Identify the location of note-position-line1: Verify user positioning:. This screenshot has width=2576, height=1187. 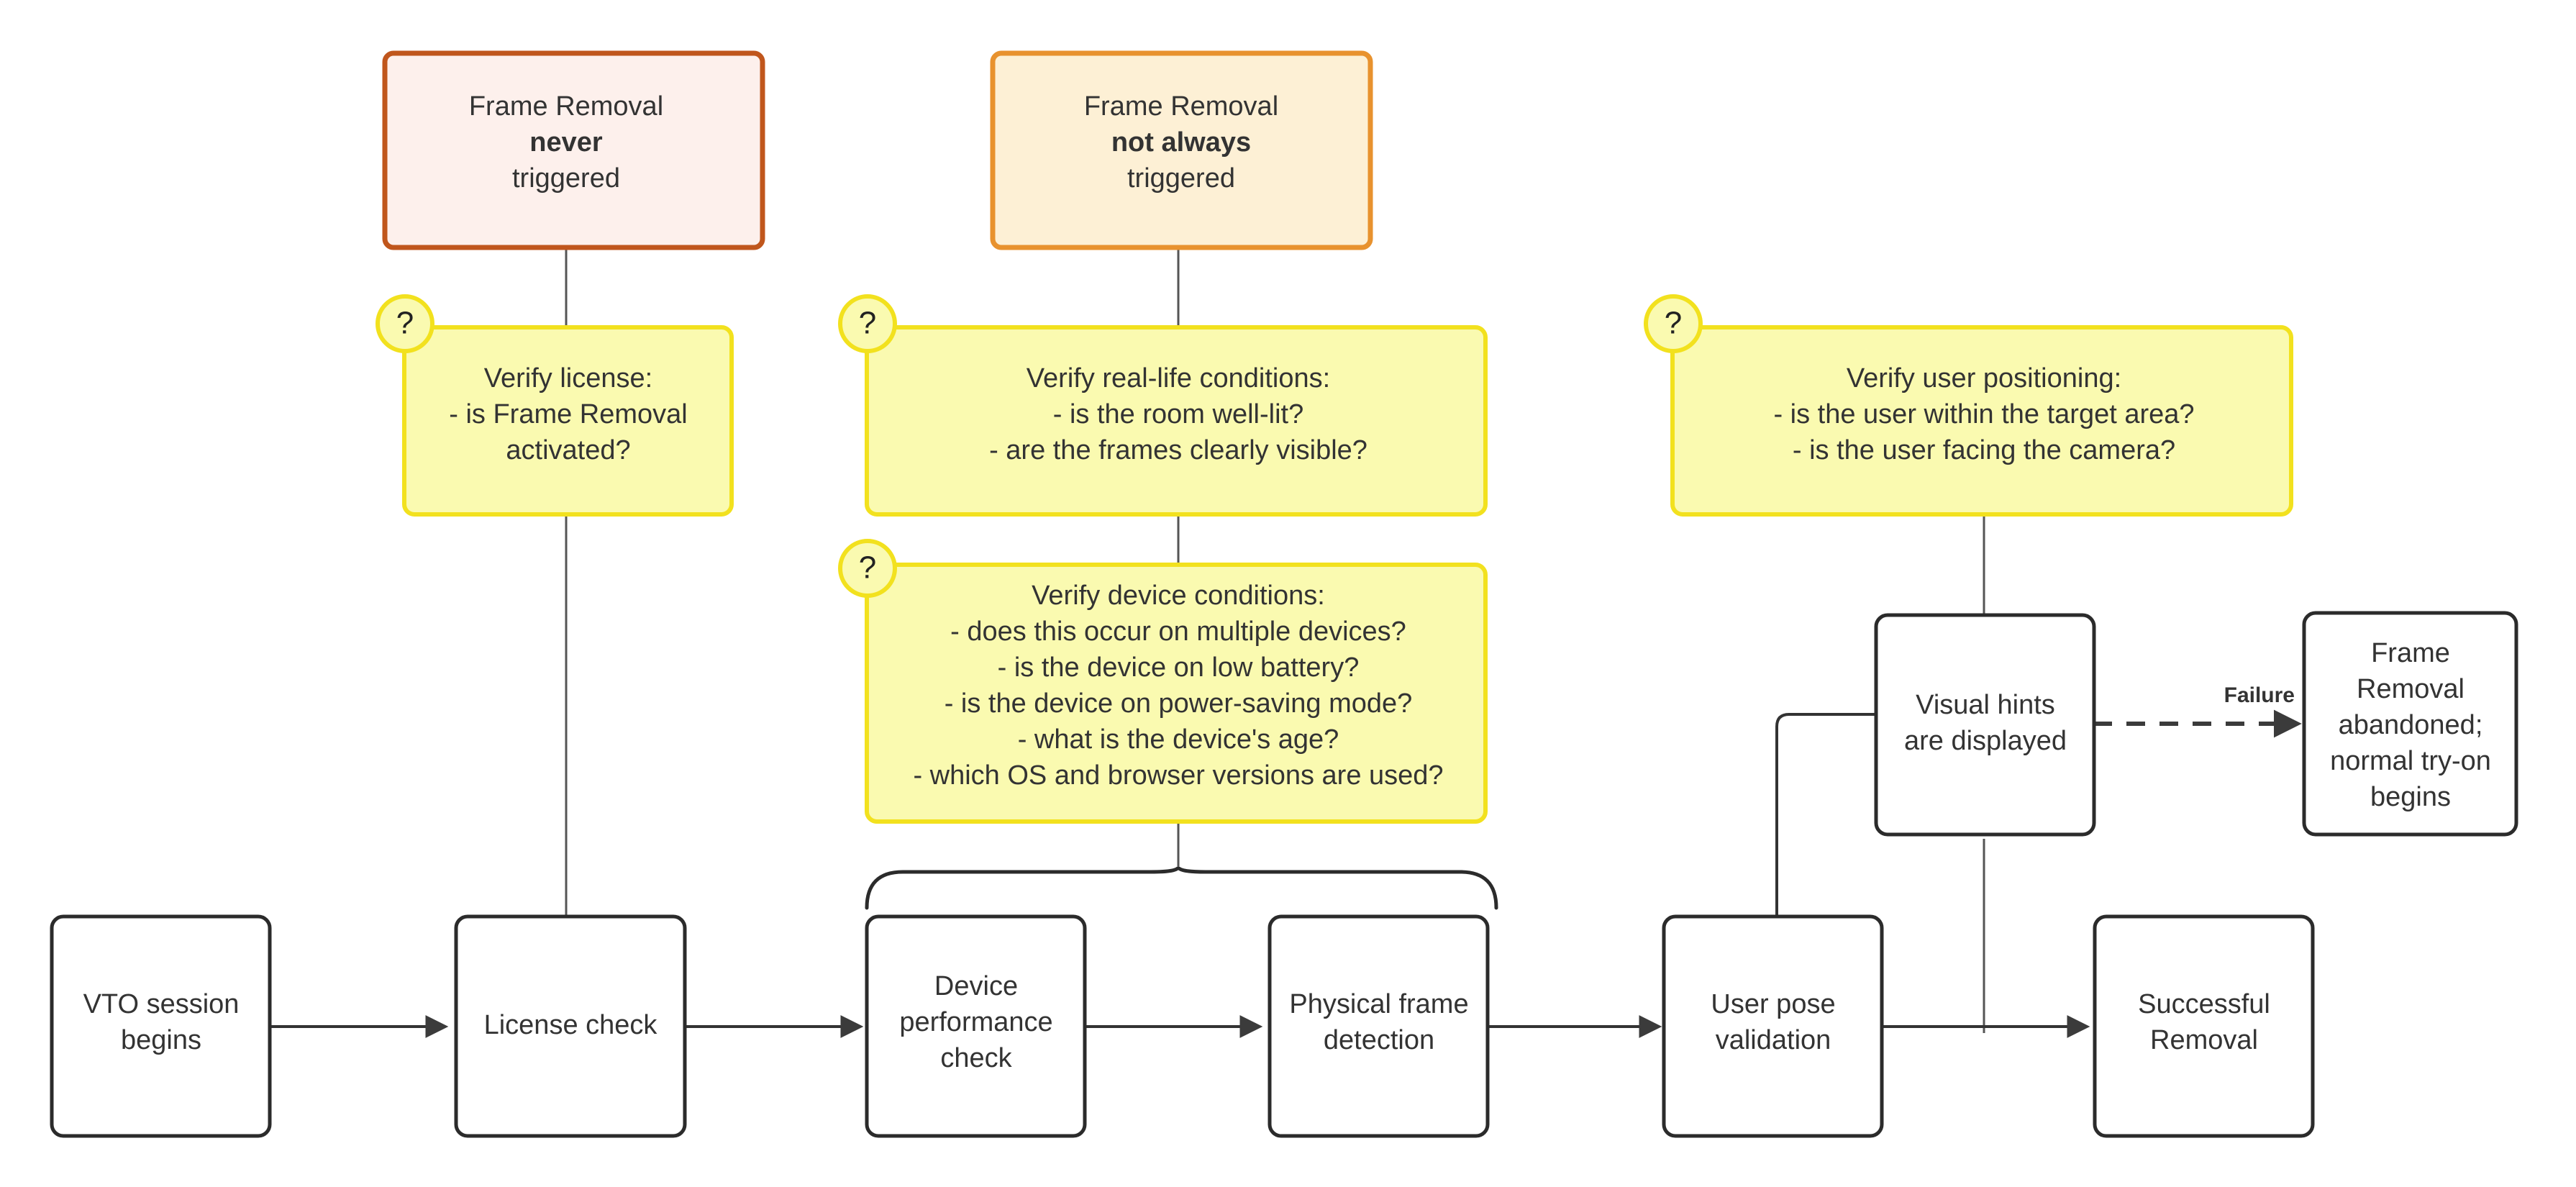
(1984, 378).